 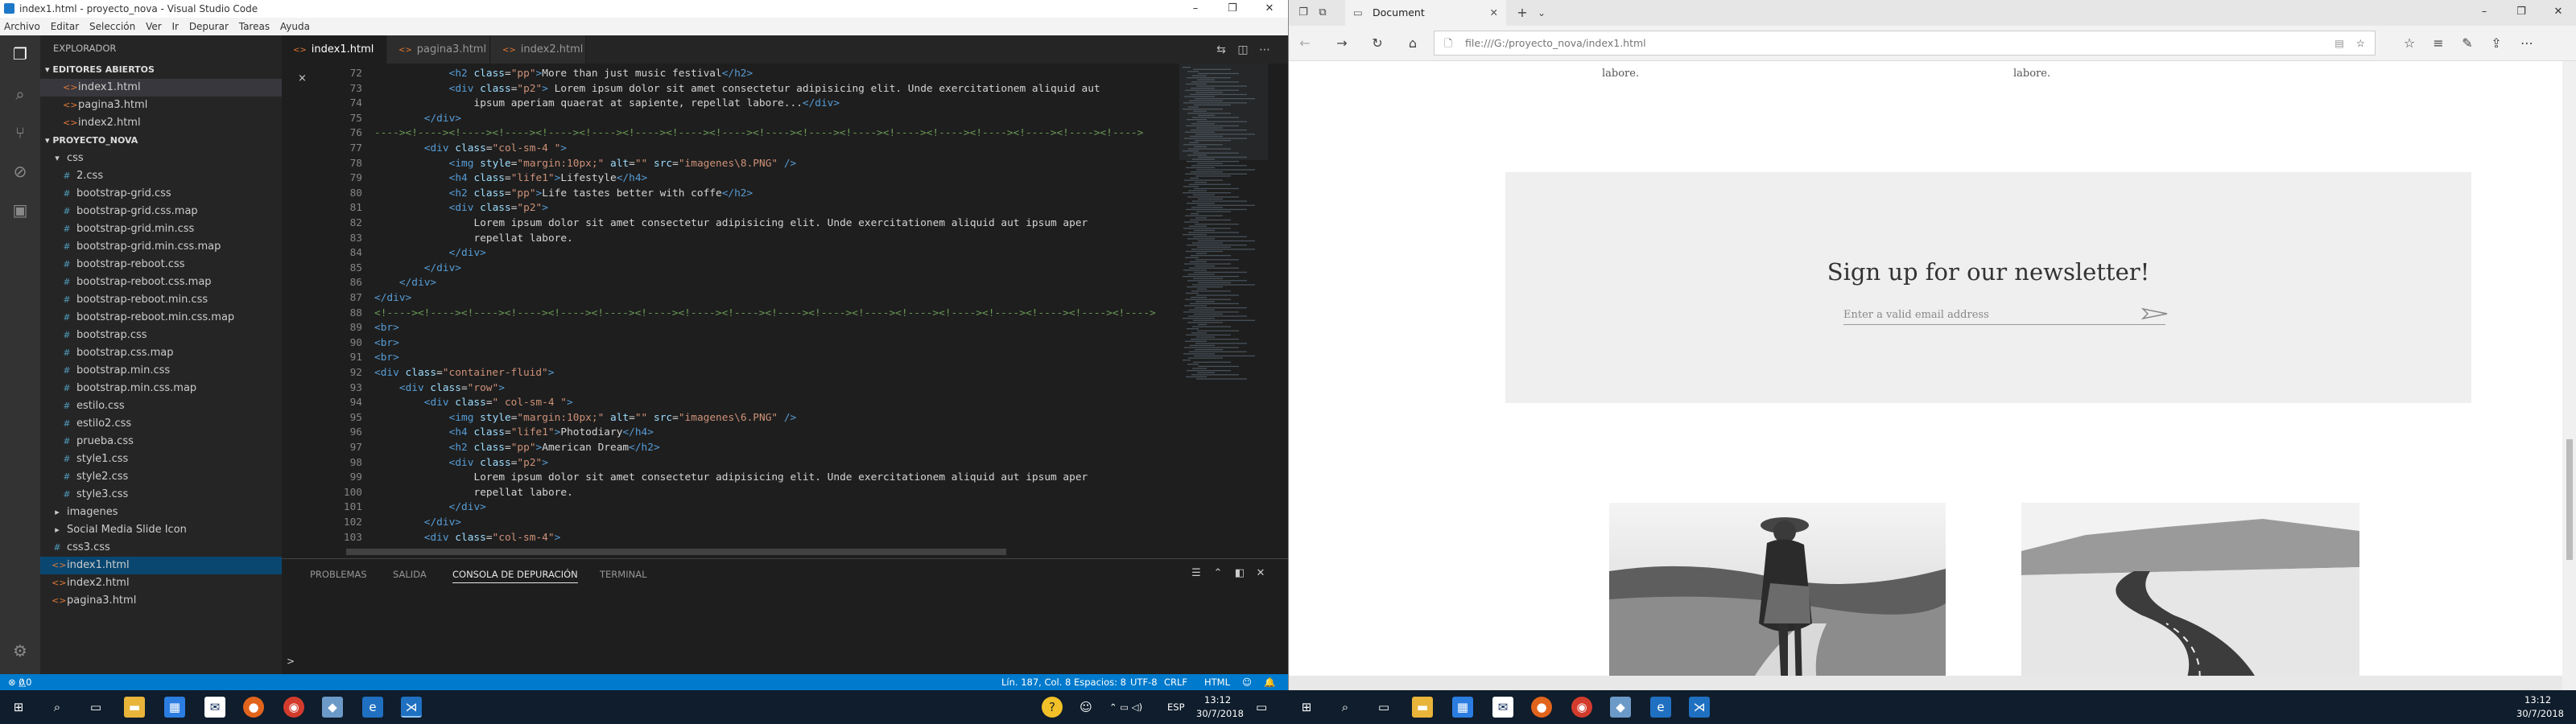 What do you see at coordinates (1239, 573) in the screenshot?
I see `panel-layout-icon: ◧` at bounding box center [1239, 573].